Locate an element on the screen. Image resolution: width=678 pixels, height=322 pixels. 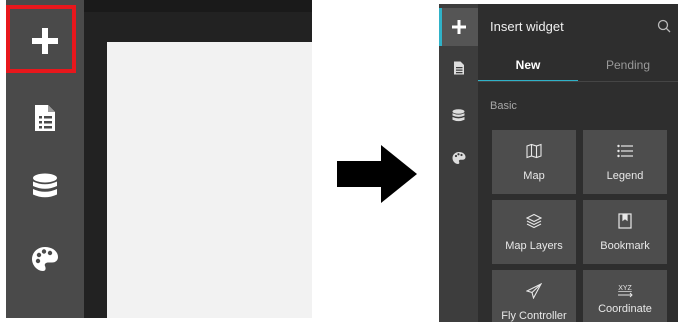
coordinate-icon: XYZ is located at coordinates (625, 291).